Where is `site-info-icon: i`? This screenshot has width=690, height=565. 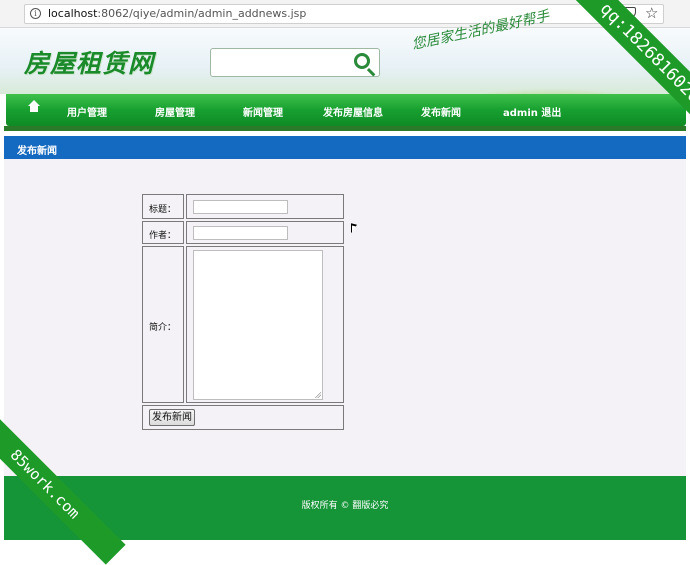
site-info-icon: i is located at coordinates (35, 13).